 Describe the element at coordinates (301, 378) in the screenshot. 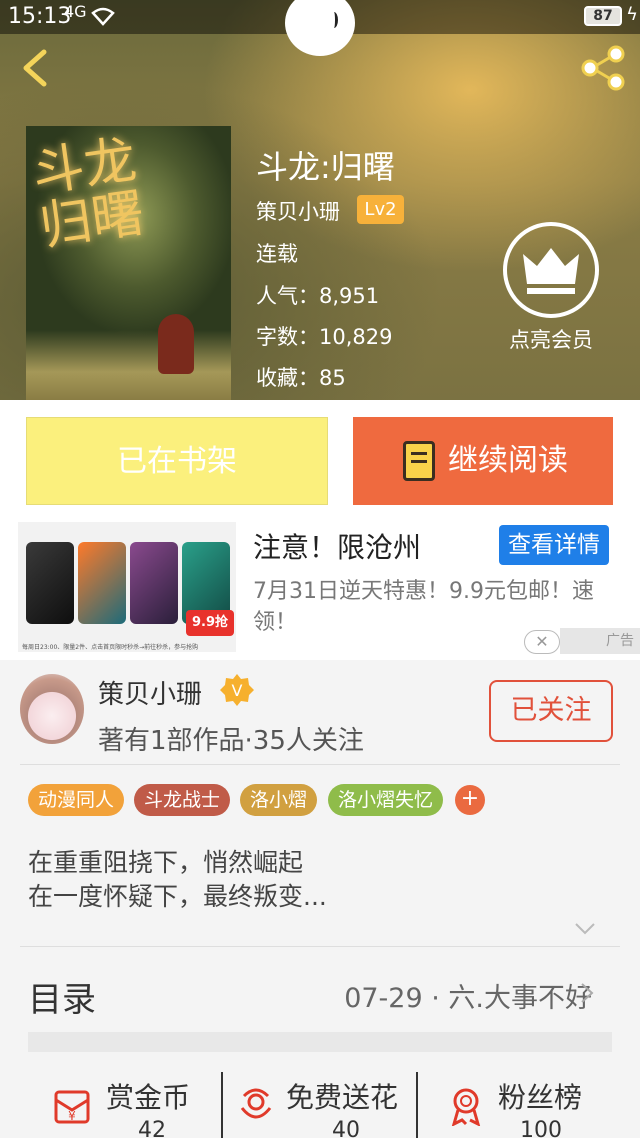

I see `stat-favorites: 收藏：85` at that location.